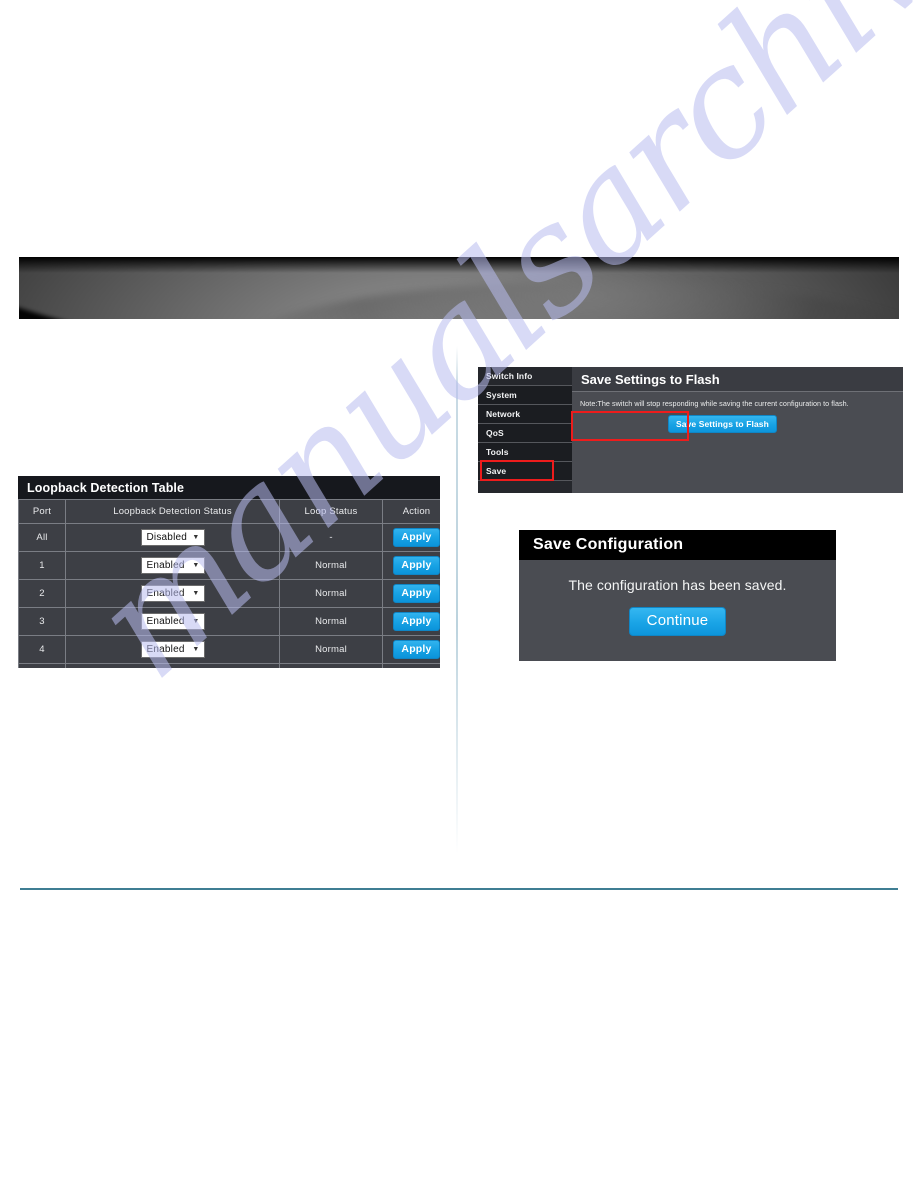 The image size is (918, 1188). I want to click on footer-divider, so click(459, 889).